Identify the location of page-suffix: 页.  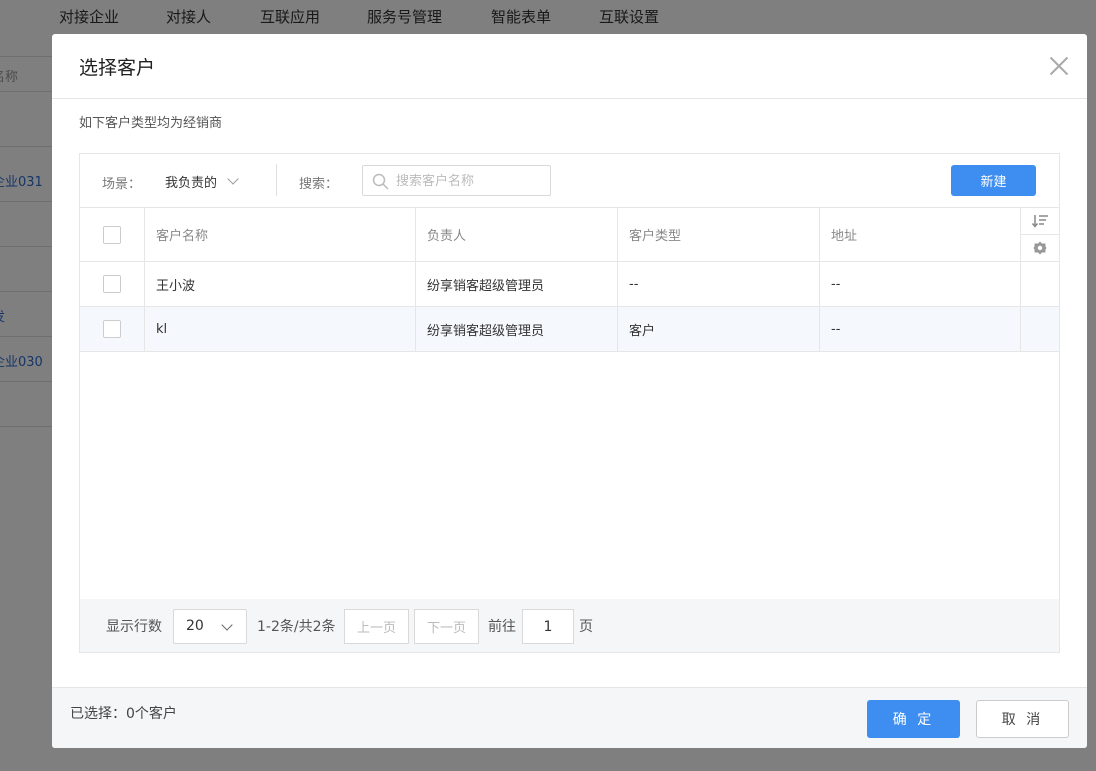
(586, 627).